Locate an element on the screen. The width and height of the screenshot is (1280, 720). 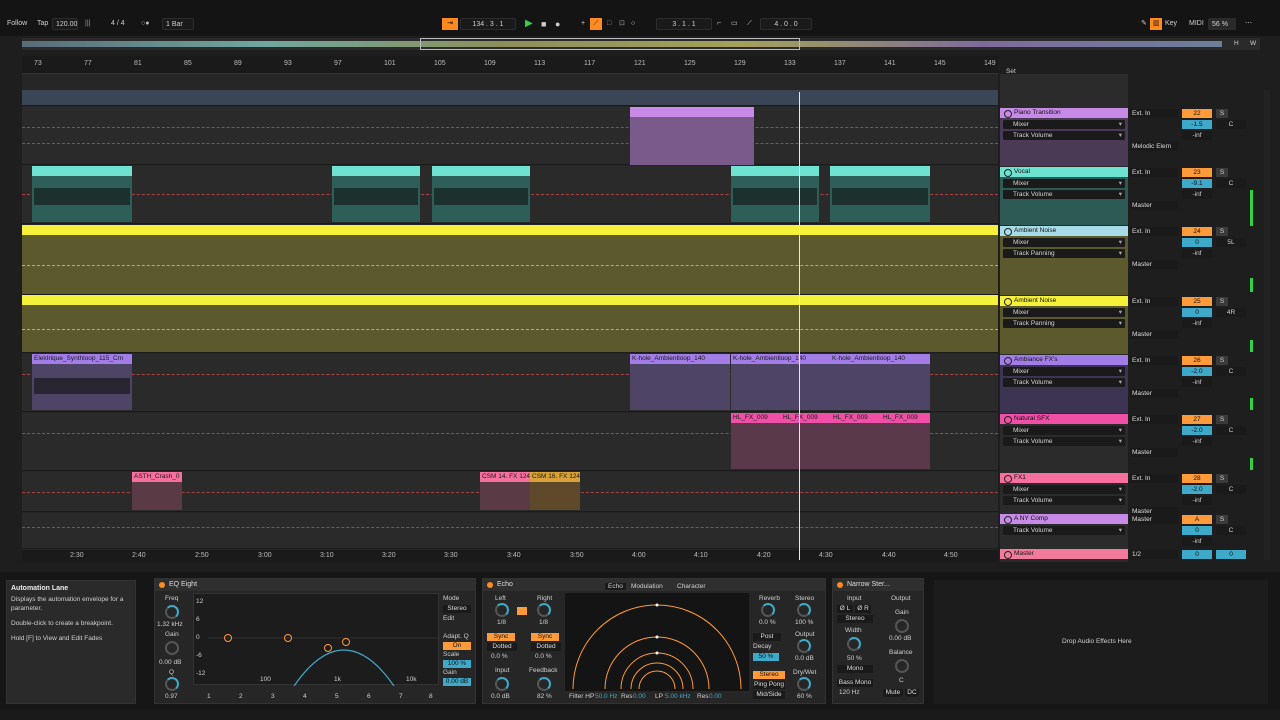
freq-value: 1.32 kHz is located at coordinates (170, 624).